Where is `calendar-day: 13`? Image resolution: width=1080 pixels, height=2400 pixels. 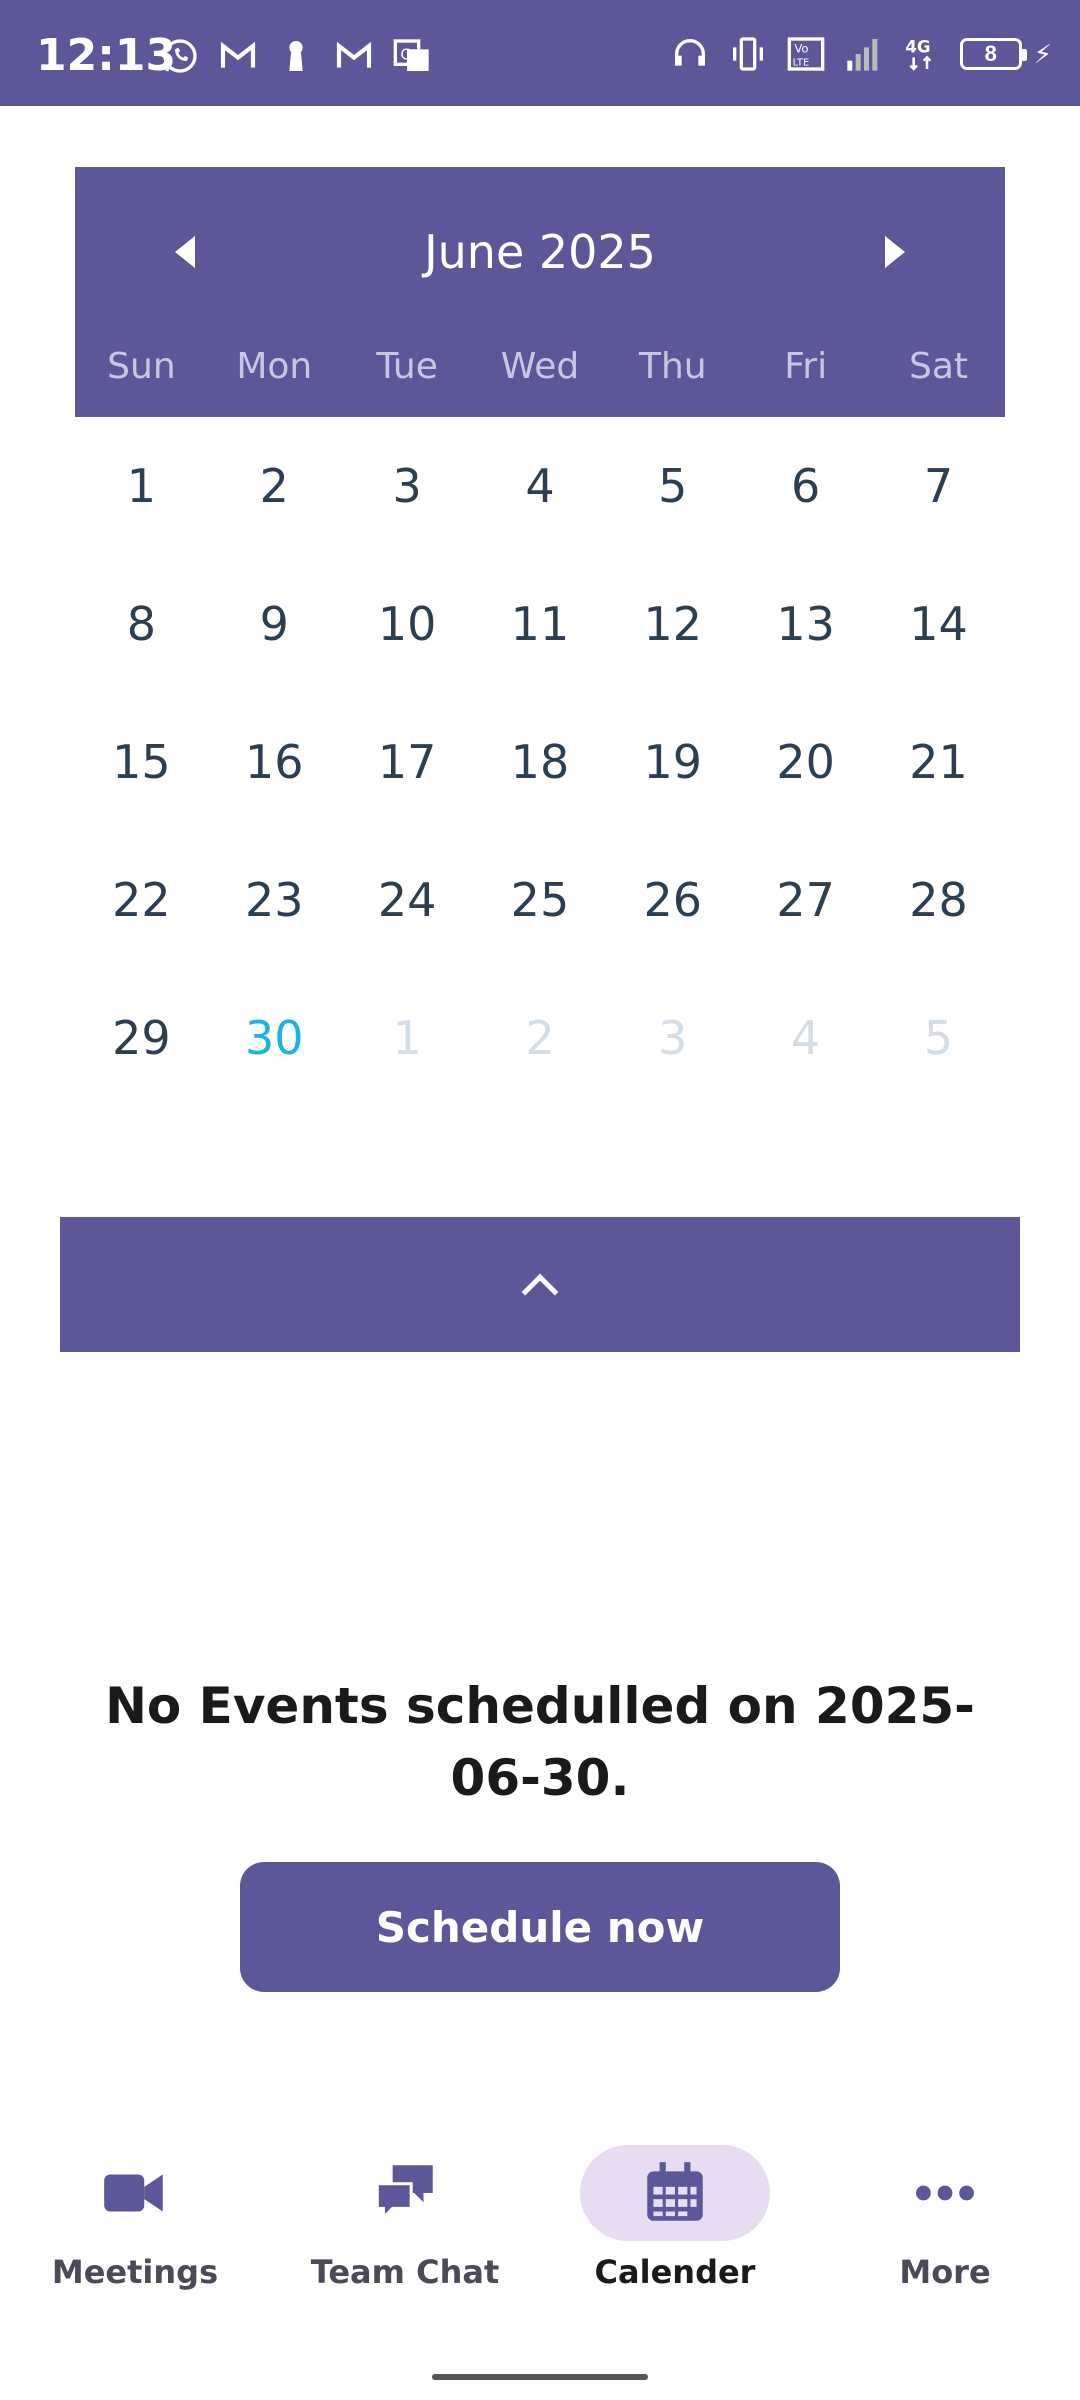 calendar-day: 13 is located at coordinates (805, 624).